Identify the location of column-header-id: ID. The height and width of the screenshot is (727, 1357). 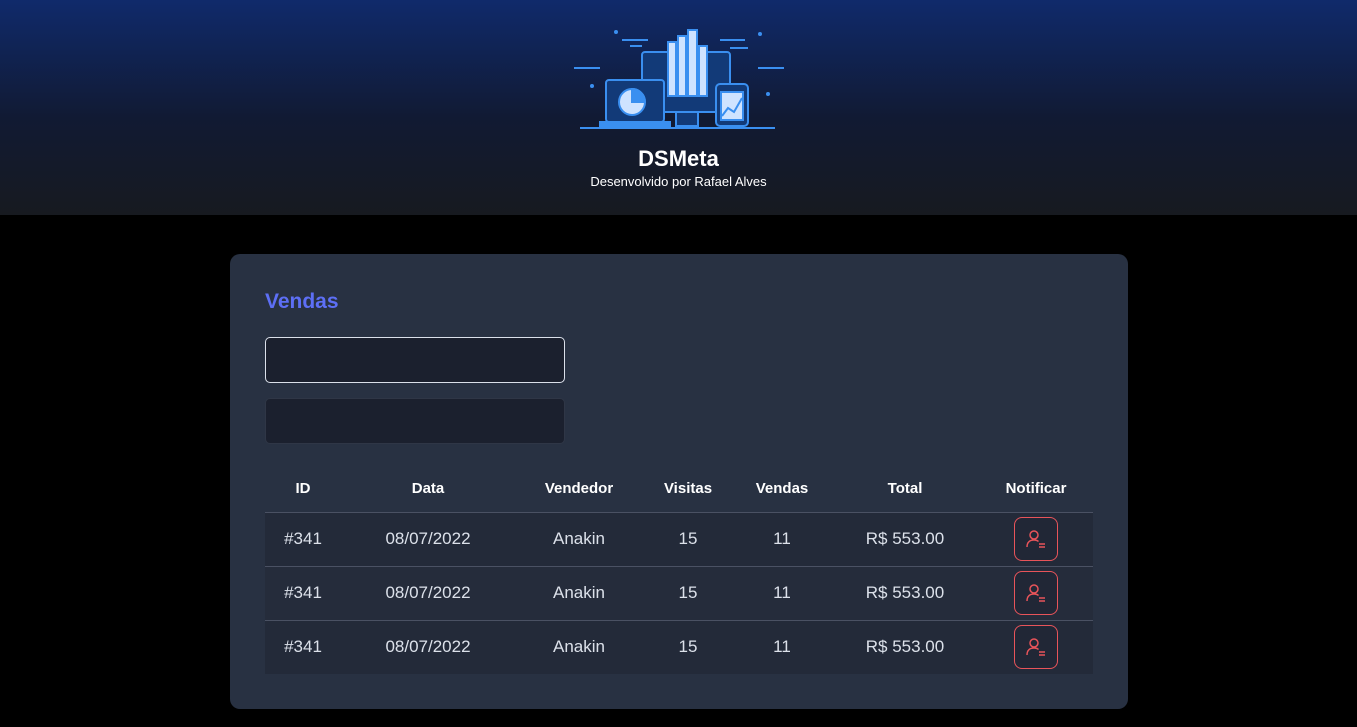
(303, 489).